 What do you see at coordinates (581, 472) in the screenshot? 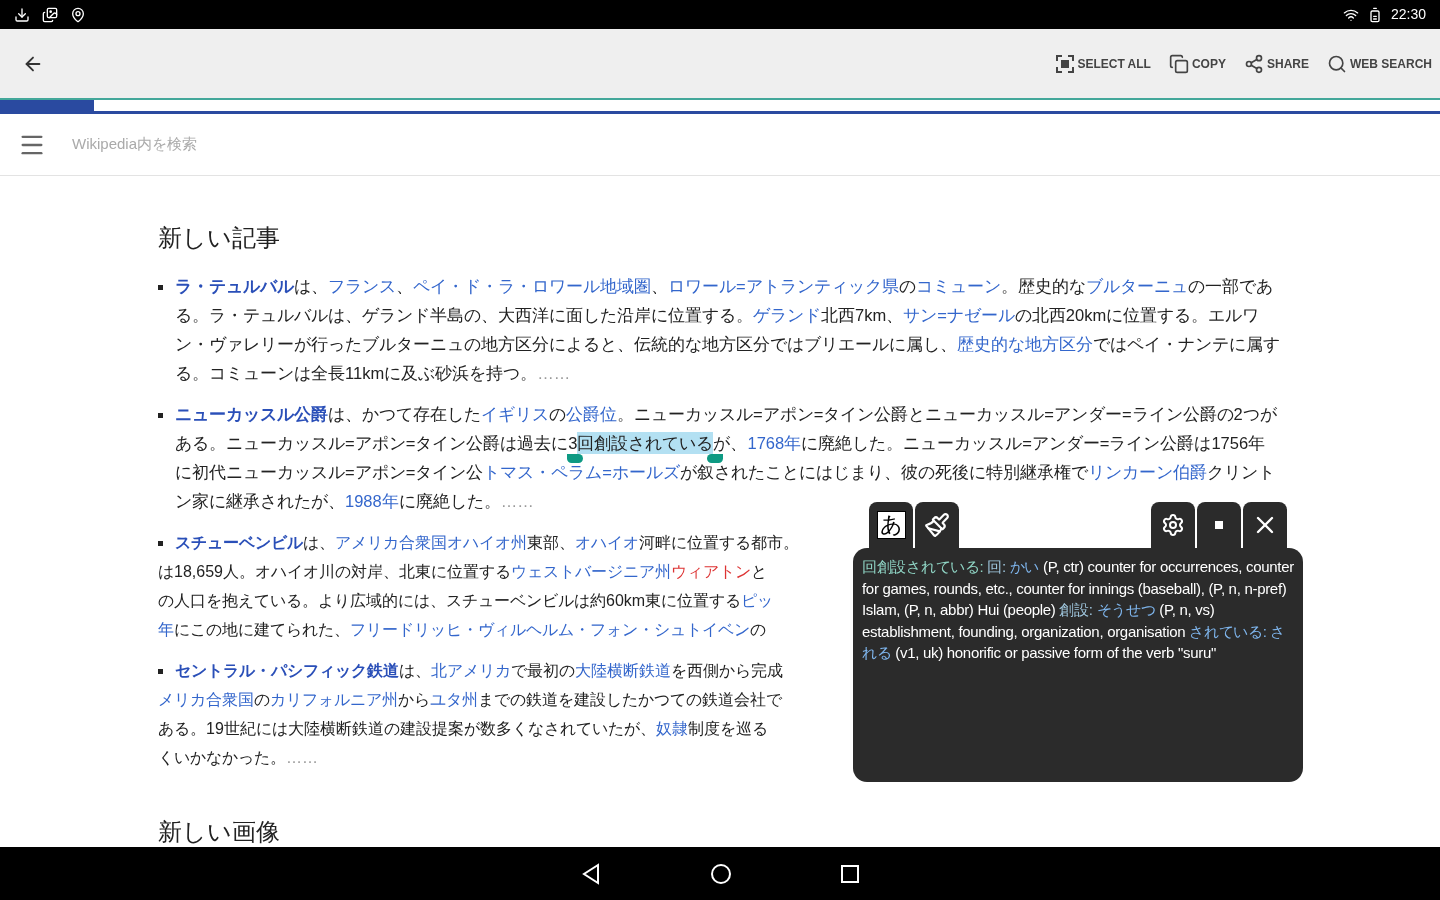
I see `article-link: トマス・ペラム=ホールズ` at bounding box center [581, 472].